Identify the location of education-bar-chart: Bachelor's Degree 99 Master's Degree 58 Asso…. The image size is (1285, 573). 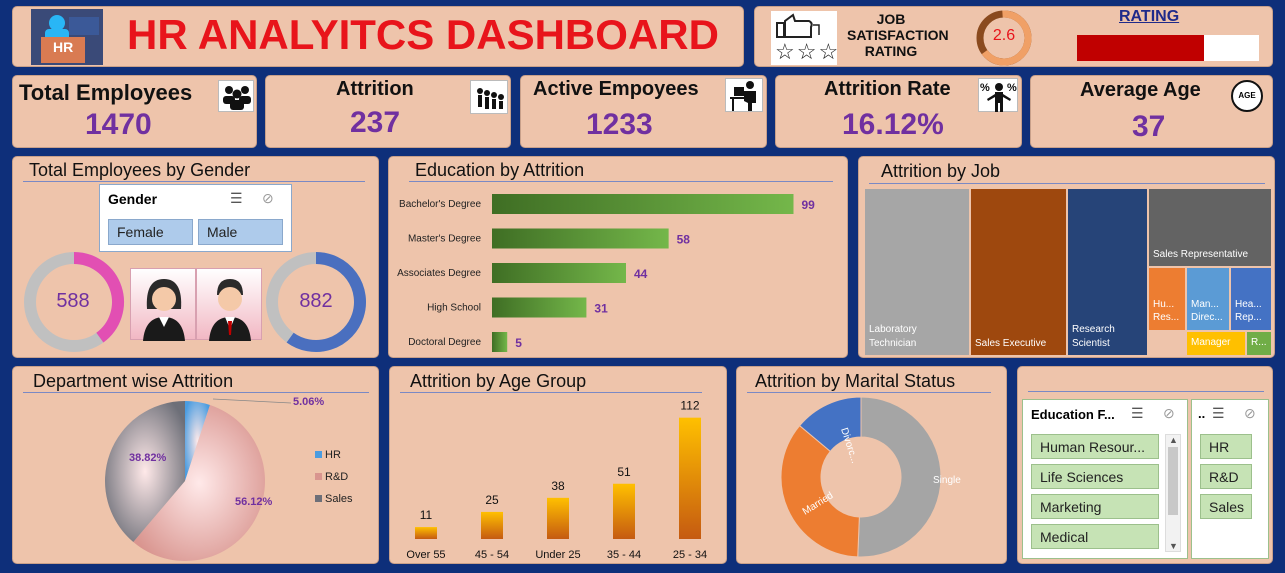
(606, 273).